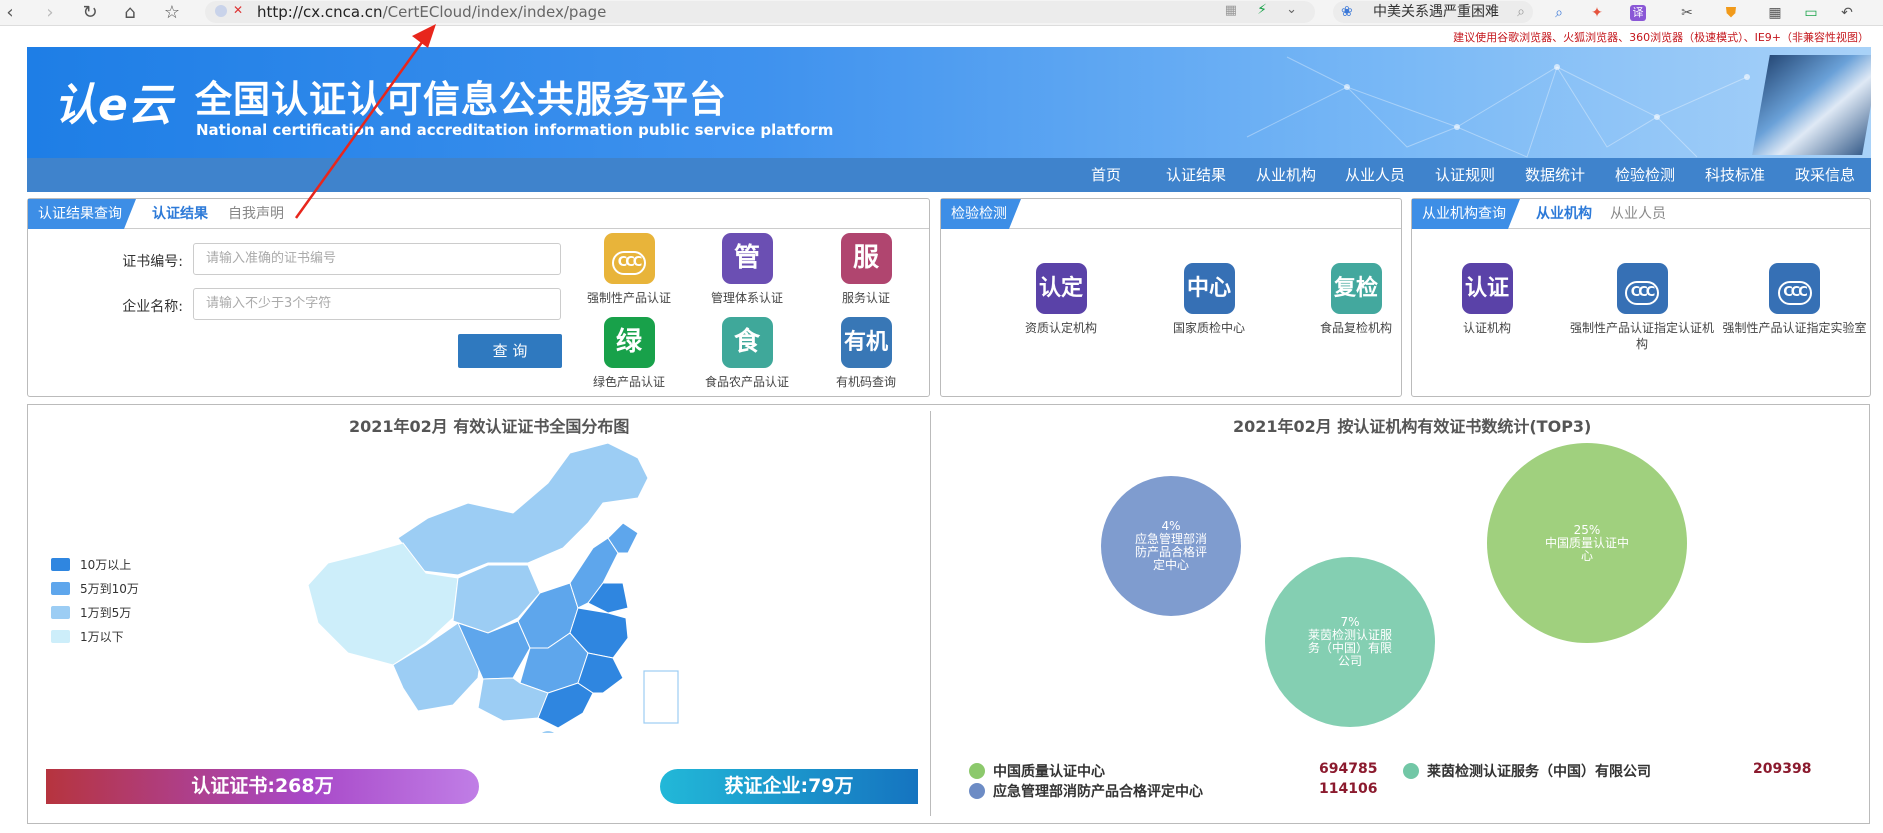 The image size is (1883, 833). Describe the element at coordinates (1775, 13) in the screenshot. I see `apps-icon: ▦` at that location.